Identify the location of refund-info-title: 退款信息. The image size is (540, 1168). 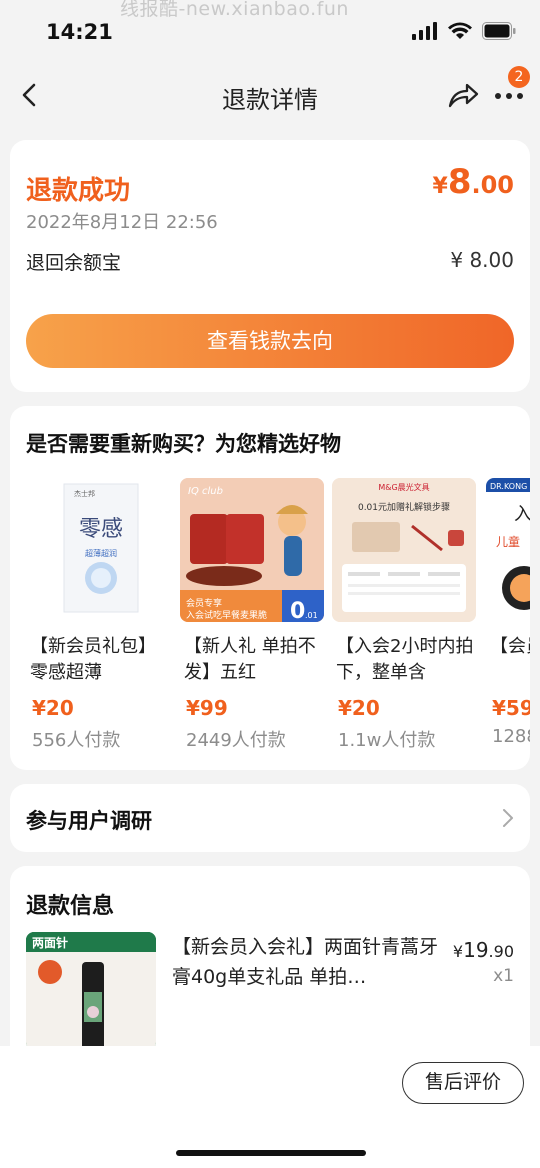
(70, 906).